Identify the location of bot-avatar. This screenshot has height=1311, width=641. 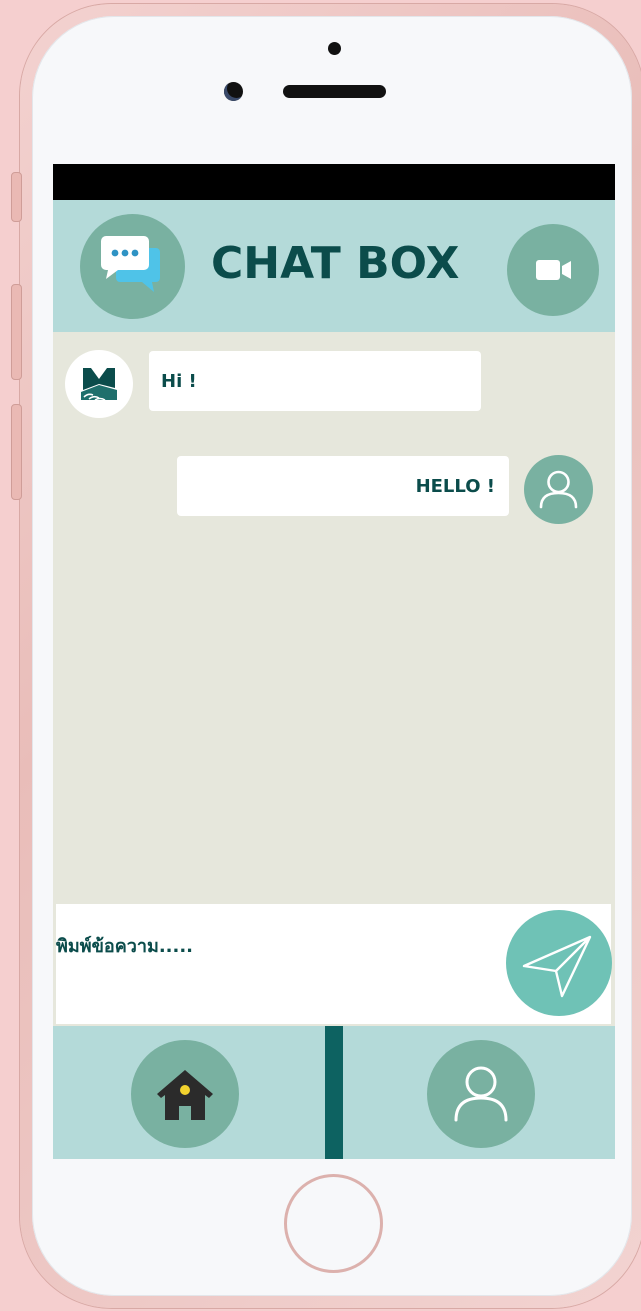
(99, 384).